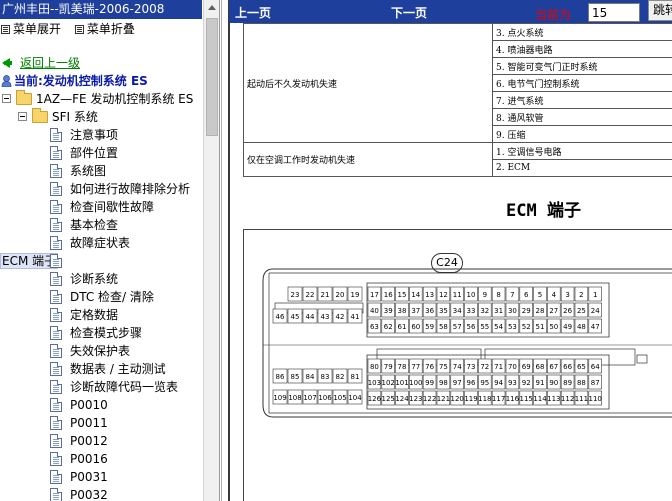  I want to click on scroll-thumb, so click(212, 77).